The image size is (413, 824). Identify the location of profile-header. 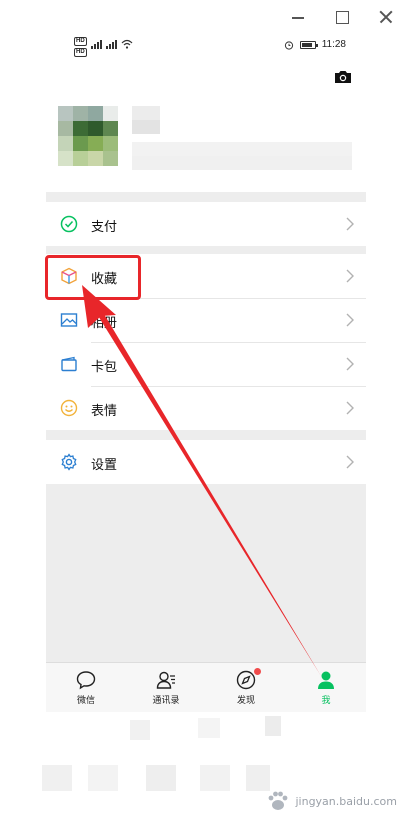
(206, 127).